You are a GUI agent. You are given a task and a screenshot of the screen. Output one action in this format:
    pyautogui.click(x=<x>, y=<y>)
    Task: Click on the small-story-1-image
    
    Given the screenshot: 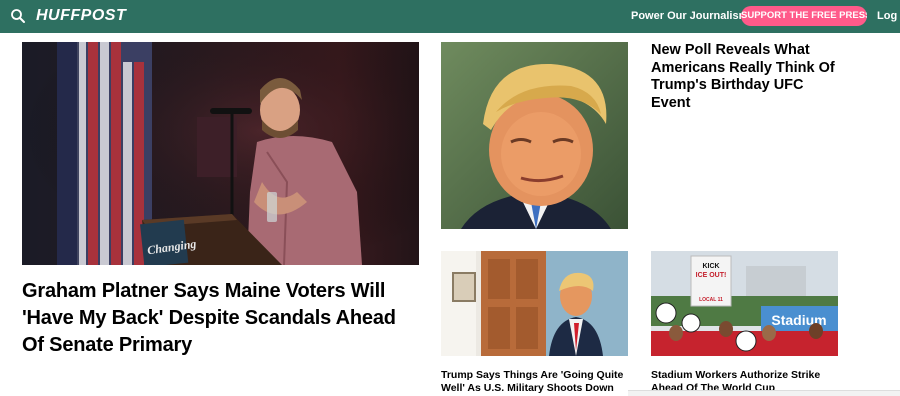 What is the action you would take?
    pyautogui.click(x=534, y=303)
    